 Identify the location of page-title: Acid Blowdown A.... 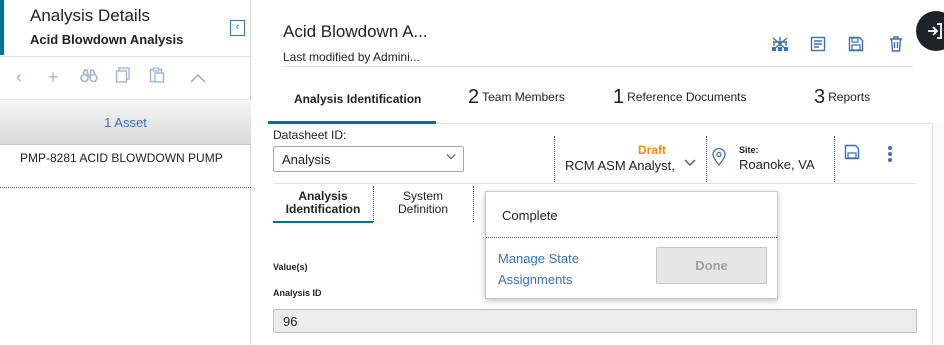
(355, 31).